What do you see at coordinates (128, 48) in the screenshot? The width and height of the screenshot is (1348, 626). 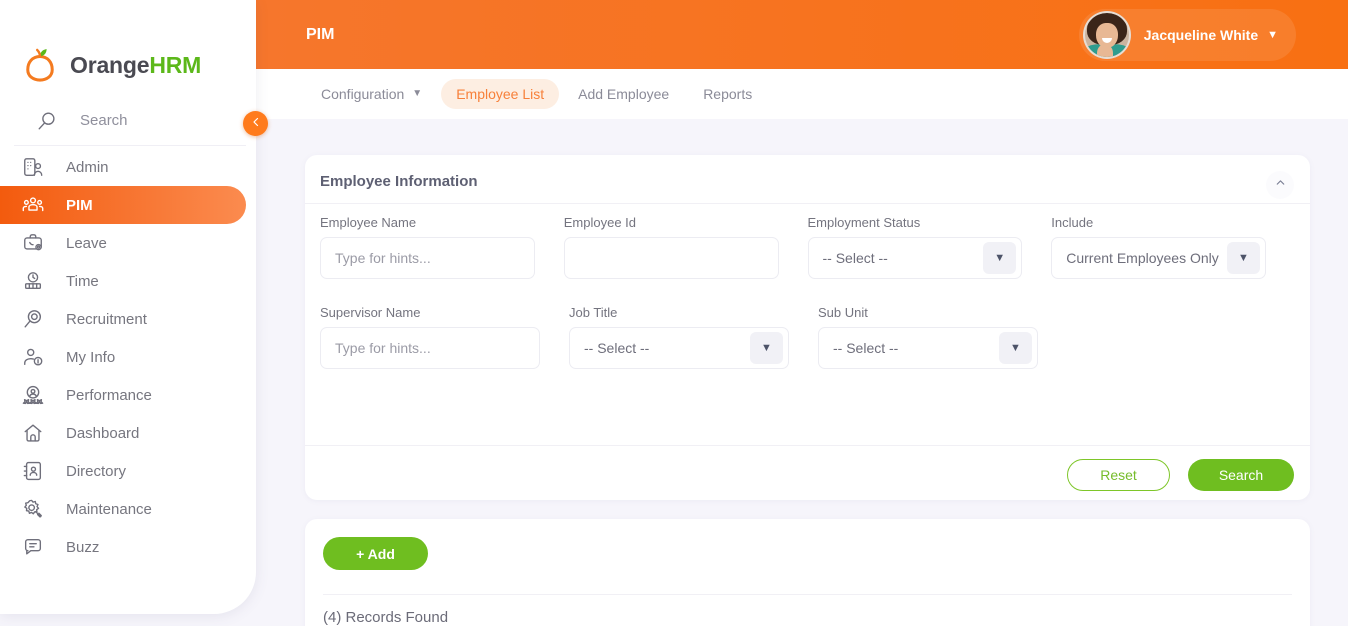 I see `brand-logo-area: OrangeHRM` at bounding box center [128, 48].